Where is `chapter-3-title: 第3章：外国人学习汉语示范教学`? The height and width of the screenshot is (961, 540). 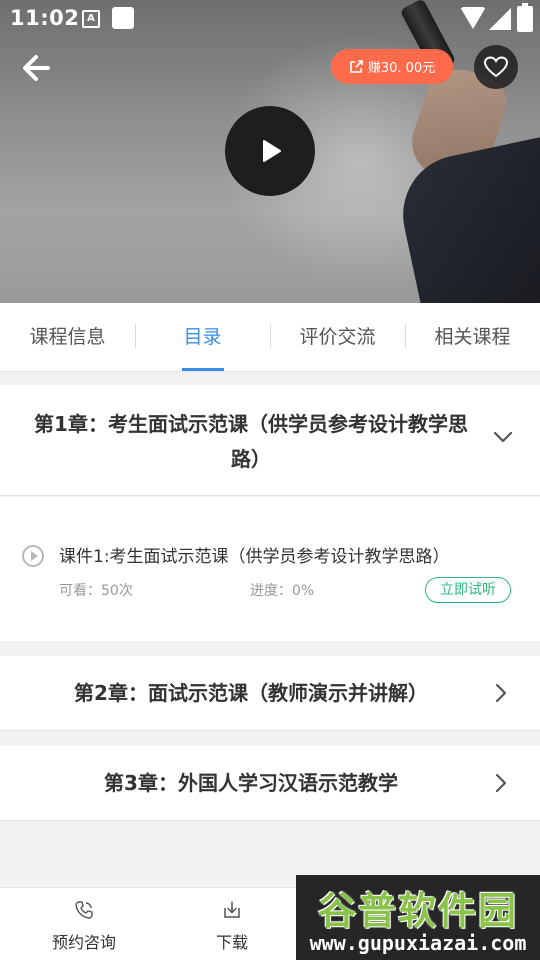
chapter-3-title: 第3章：外国人学习汉语示范教学 is located at coordinates (251, 783).